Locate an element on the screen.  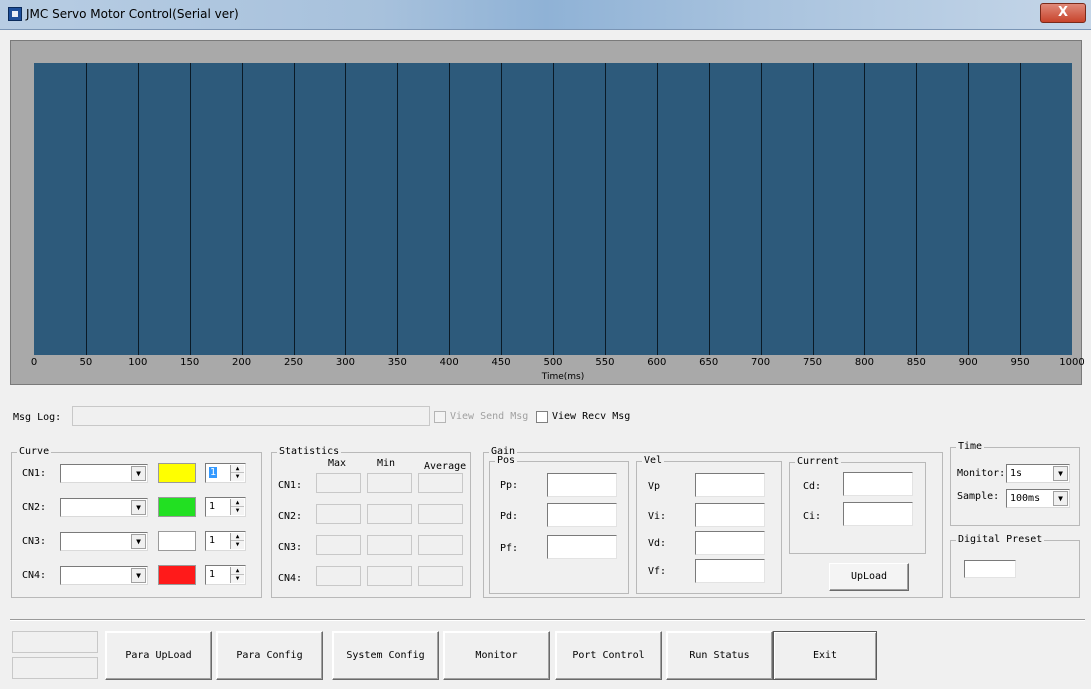
chart-x-tick-label: 300 is located at coordinates (345, 362).